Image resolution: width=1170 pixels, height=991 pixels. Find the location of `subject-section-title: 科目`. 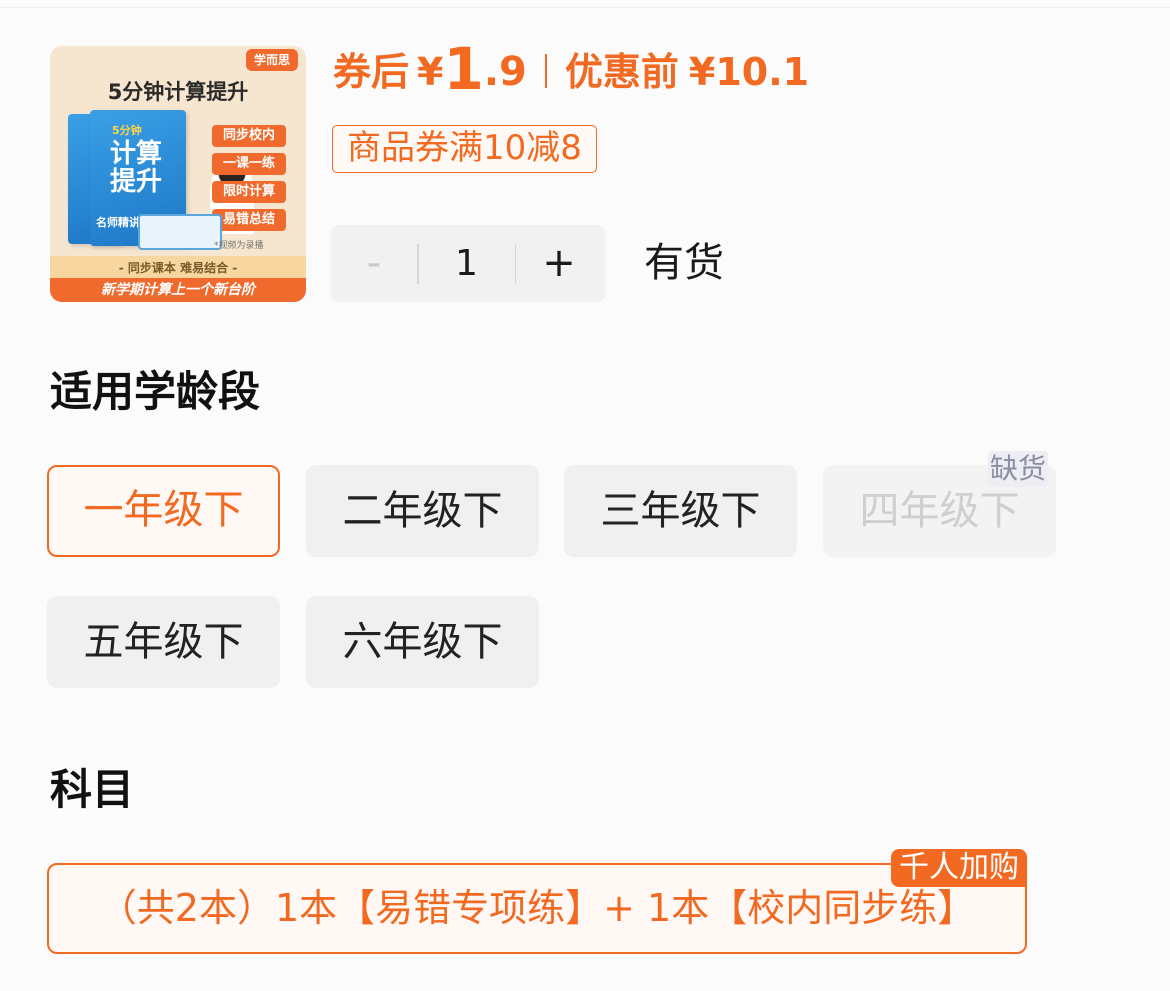

subject-section-title: 科目 is located at coordinates (92, 789).